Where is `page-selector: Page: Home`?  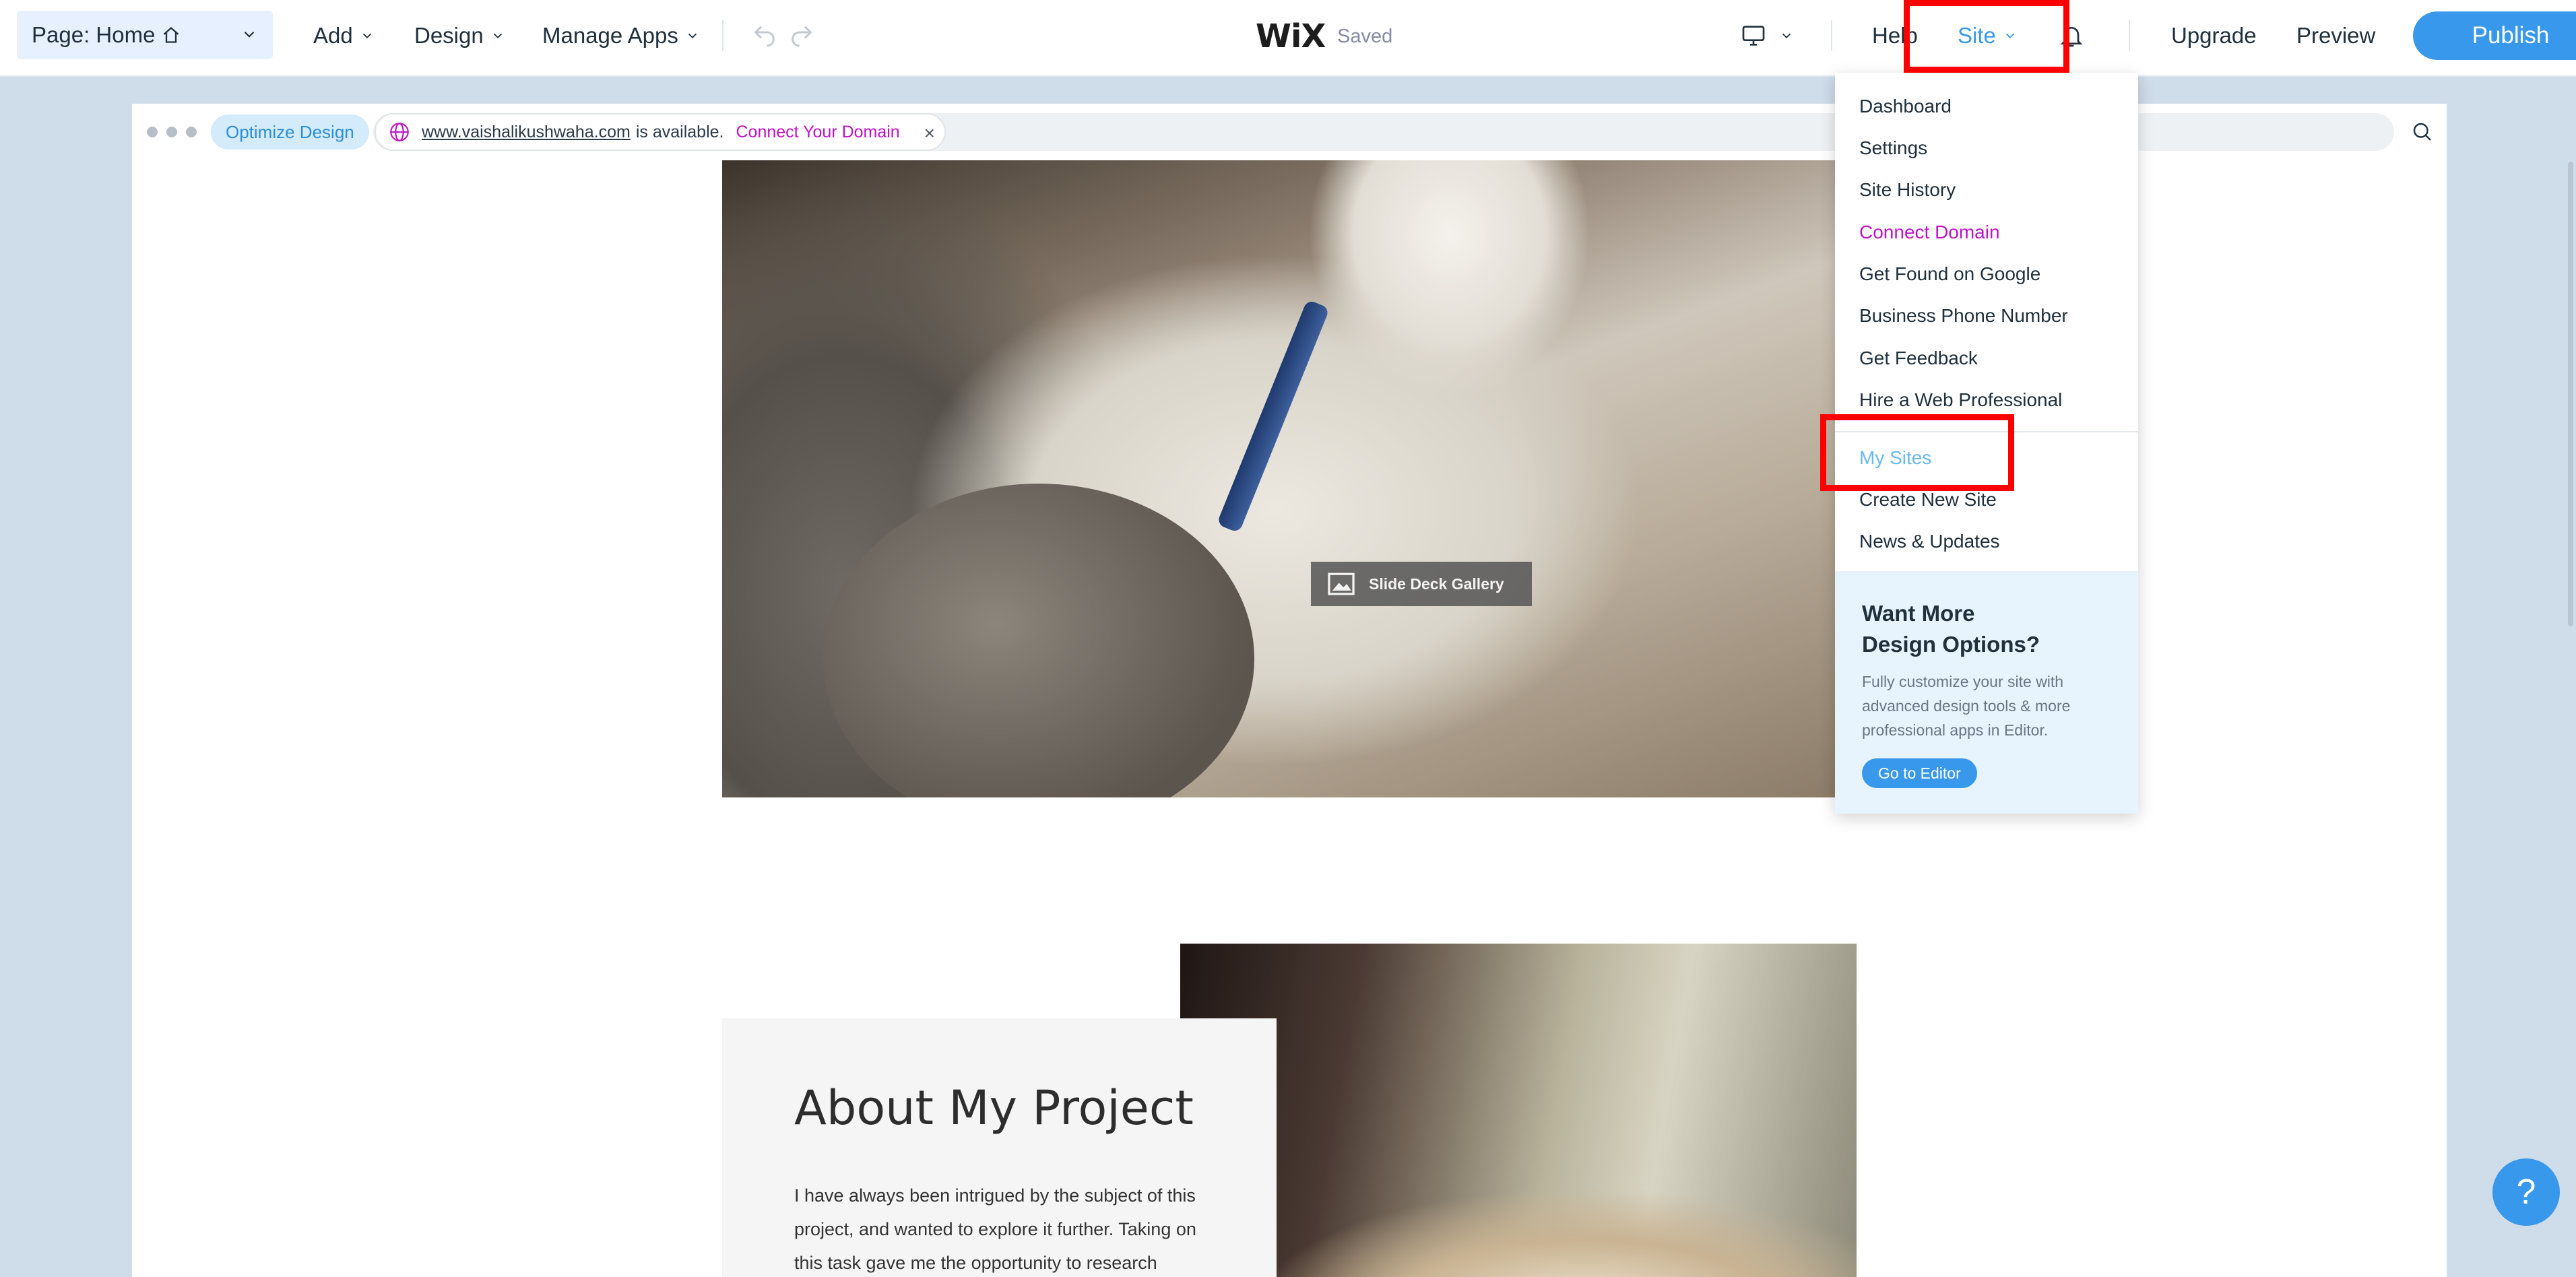
page-selector: Page: Home is located at coordinates (145, 35).